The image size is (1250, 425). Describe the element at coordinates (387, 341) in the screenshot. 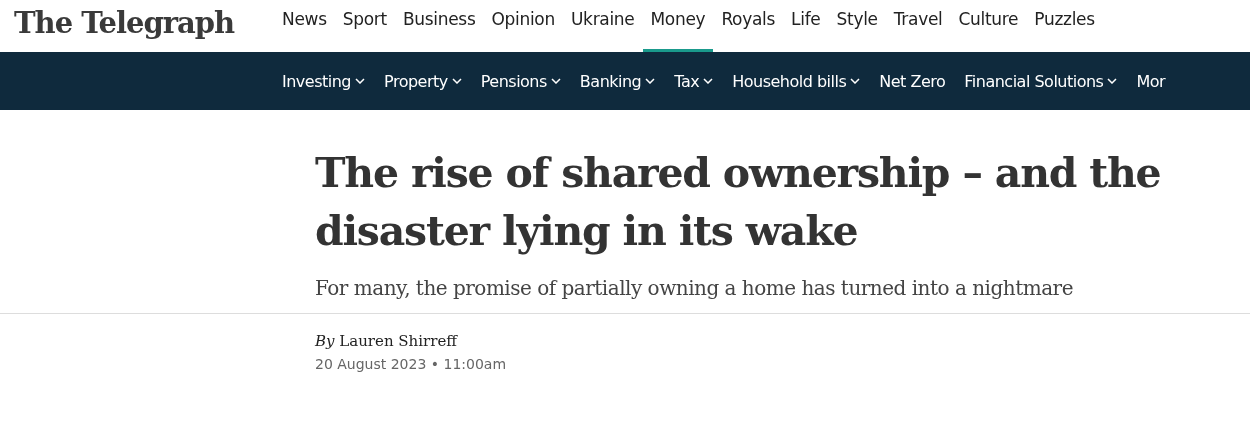

I see `byline: By Lauren Shirreff` at that location.